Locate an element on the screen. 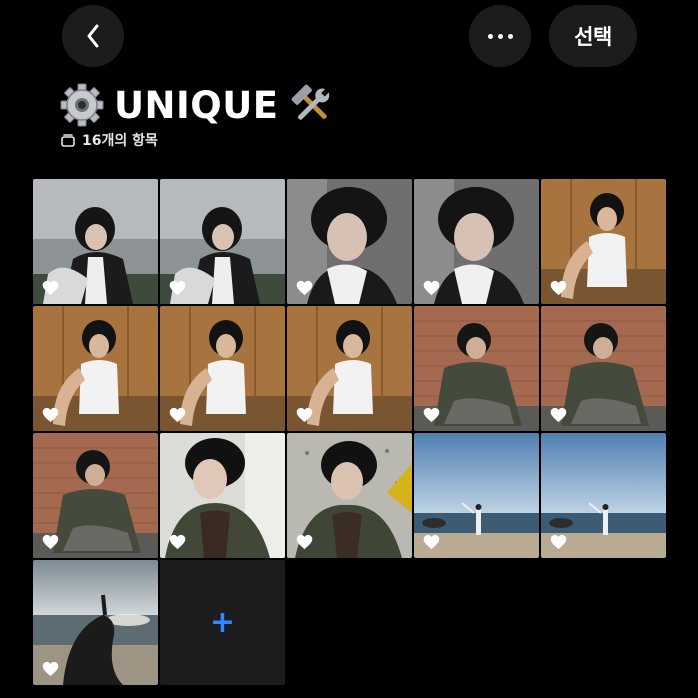 This screenshot has width=698, height=698. gear-icon is located at coordinates (82, 105).